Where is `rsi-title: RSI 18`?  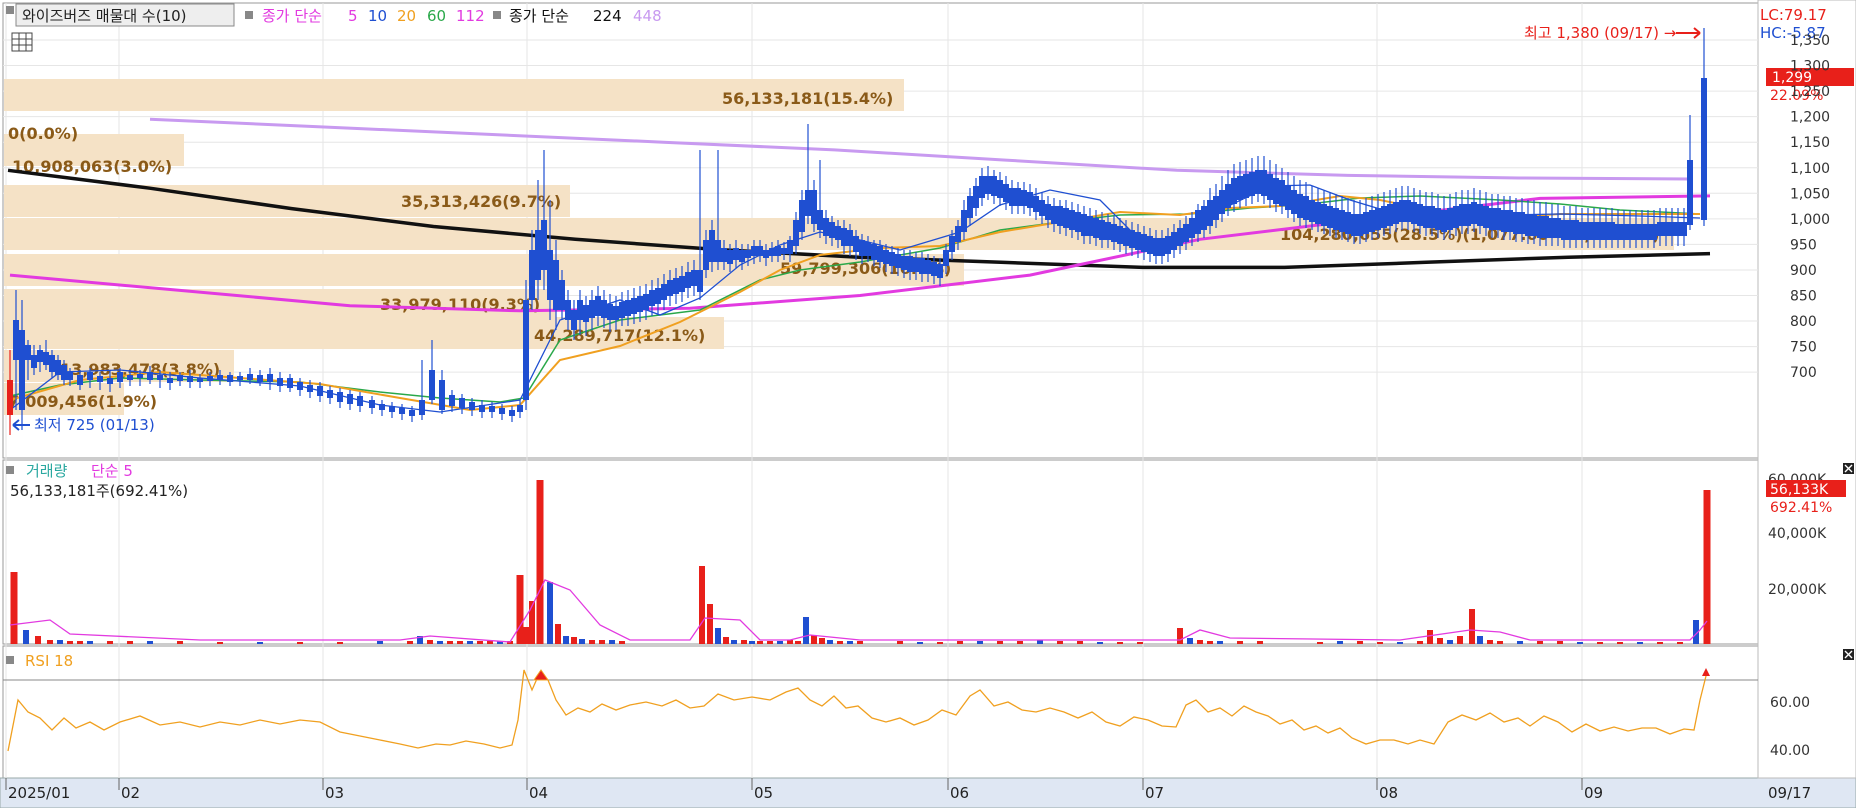
rsi-title: RSI 18 is located at coordinates (49, 661).